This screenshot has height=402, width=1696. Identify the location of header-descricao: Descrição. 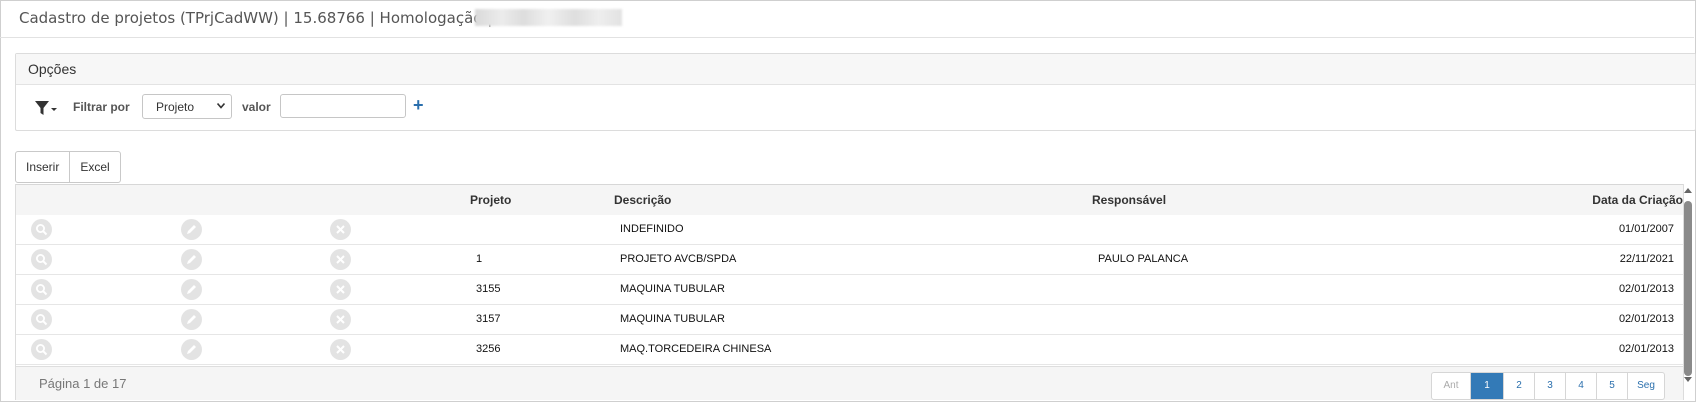
(642, 200).